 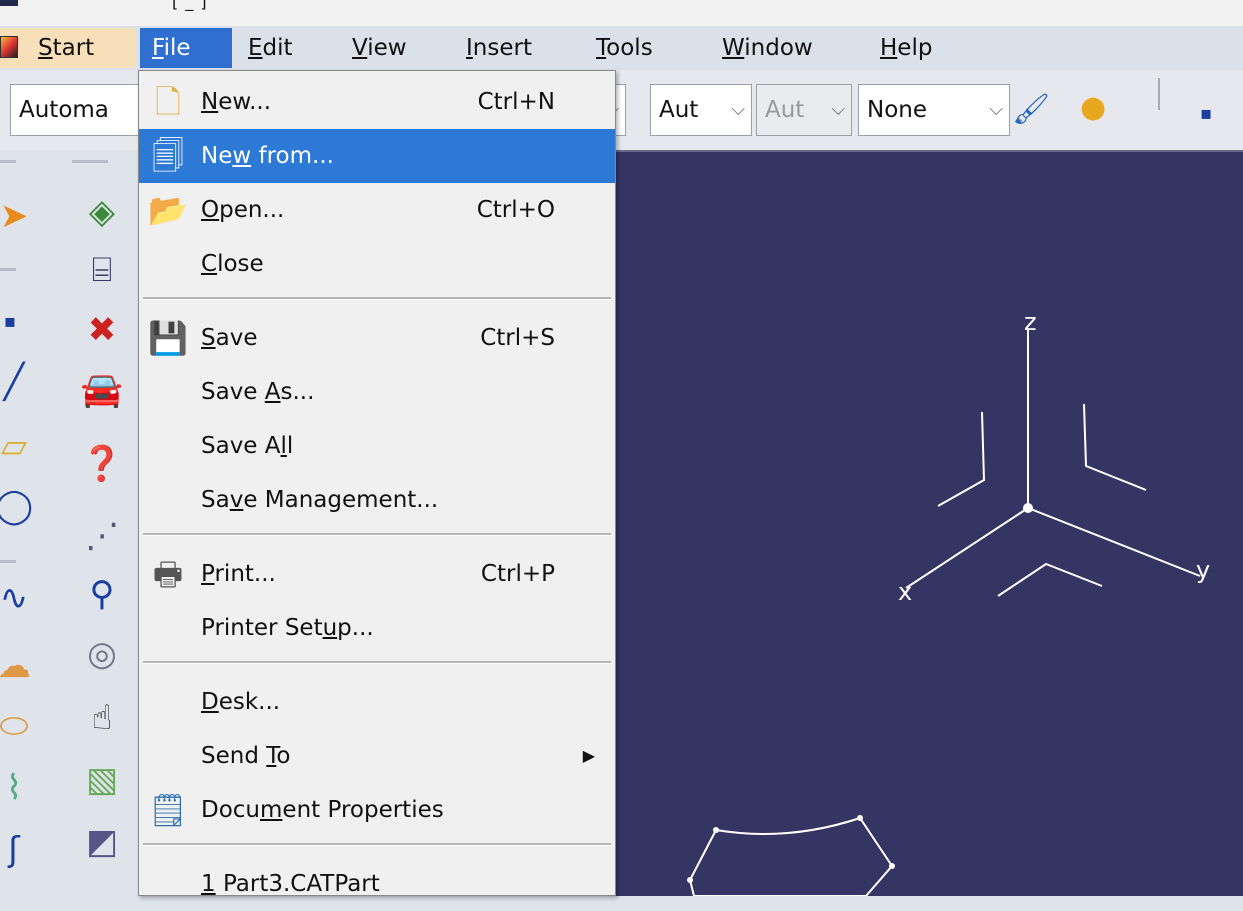 What do you see at coordinates (102, 780) in the screenshot?
I see `extrude-icon: ▧` at bounding box center [102, 780].